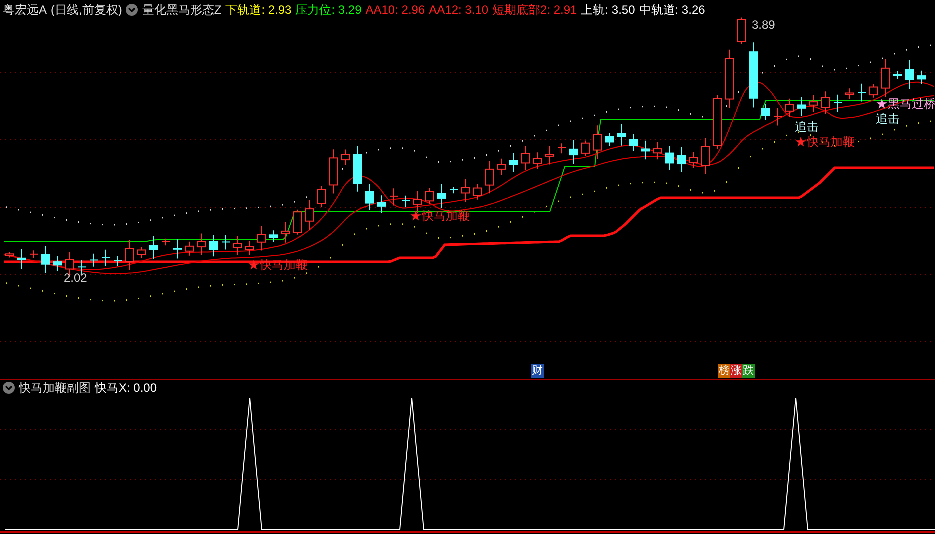 The image size is (935, 534). Describe the element at coordinates (537, 371) in the screenshot. I see `marker-tag: 财` at that location.